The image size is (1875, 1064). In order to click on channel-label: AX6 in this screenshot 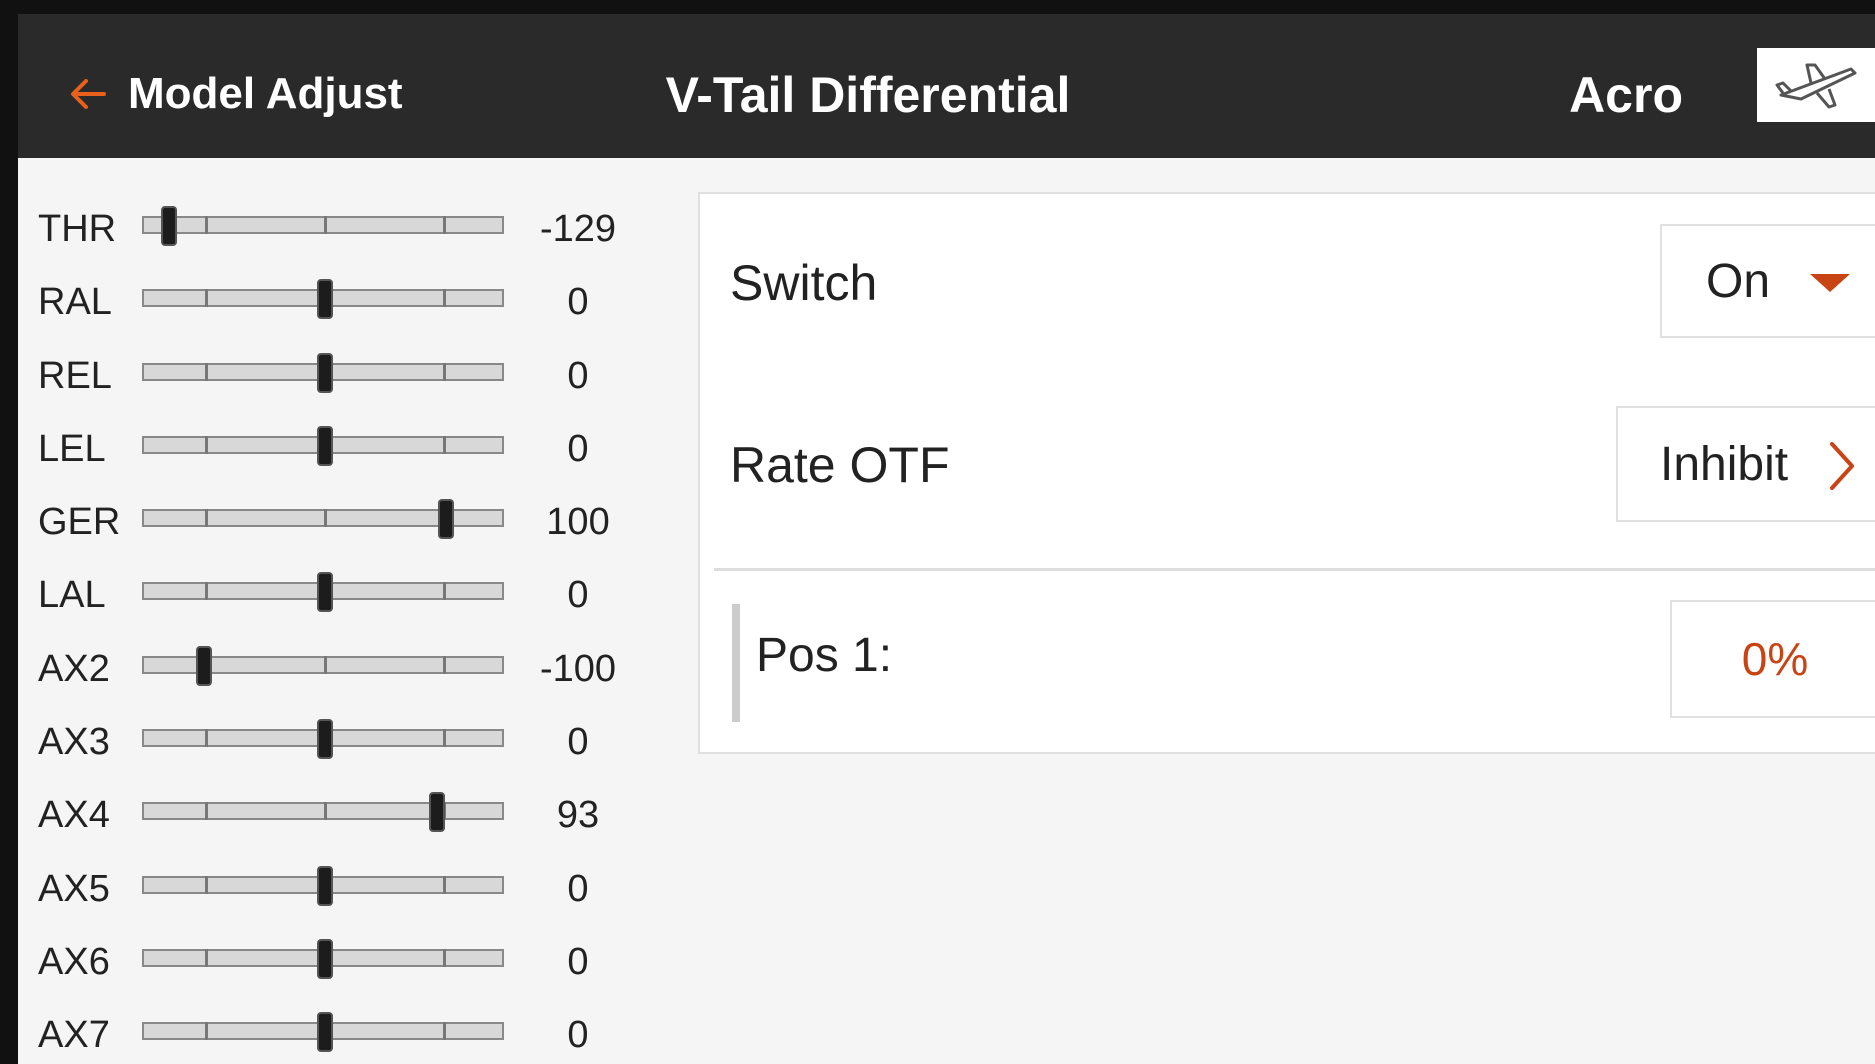, I will do `click(74, 961)`.